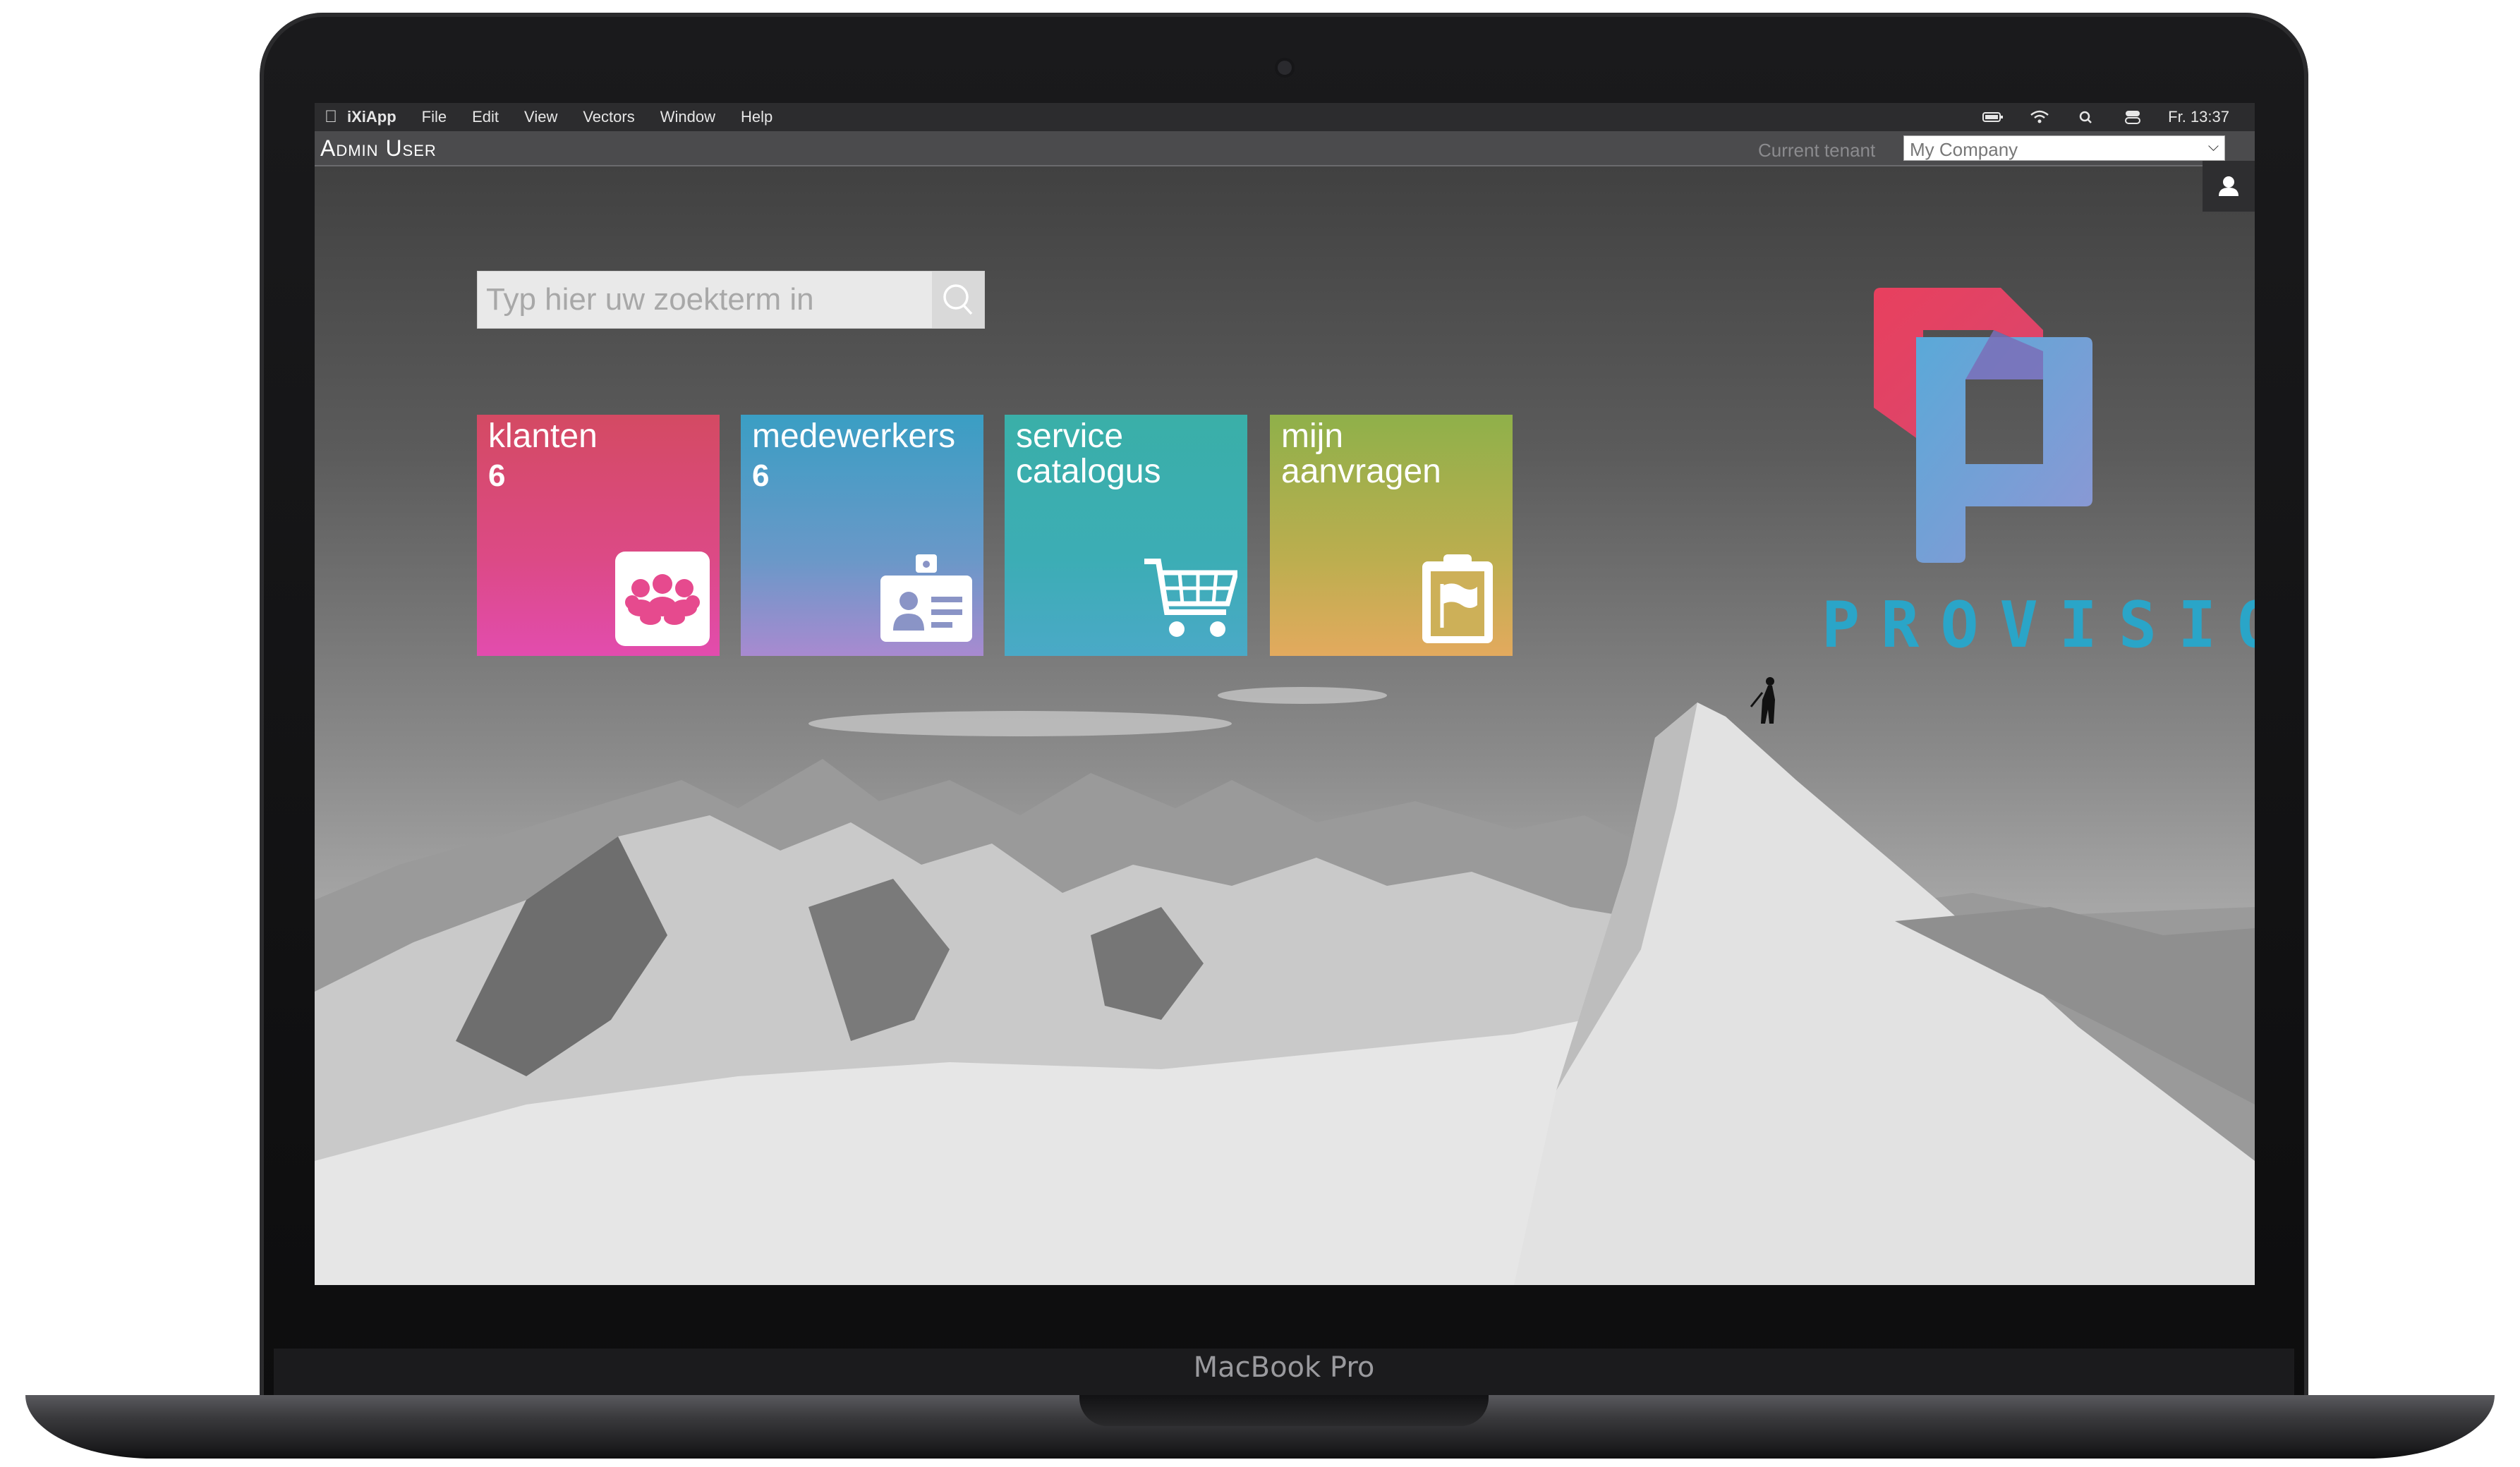  What do you see at coordinates (1993, 117) in the screenshot?
I see `battery-icon` at bounding box center [1993, 117].